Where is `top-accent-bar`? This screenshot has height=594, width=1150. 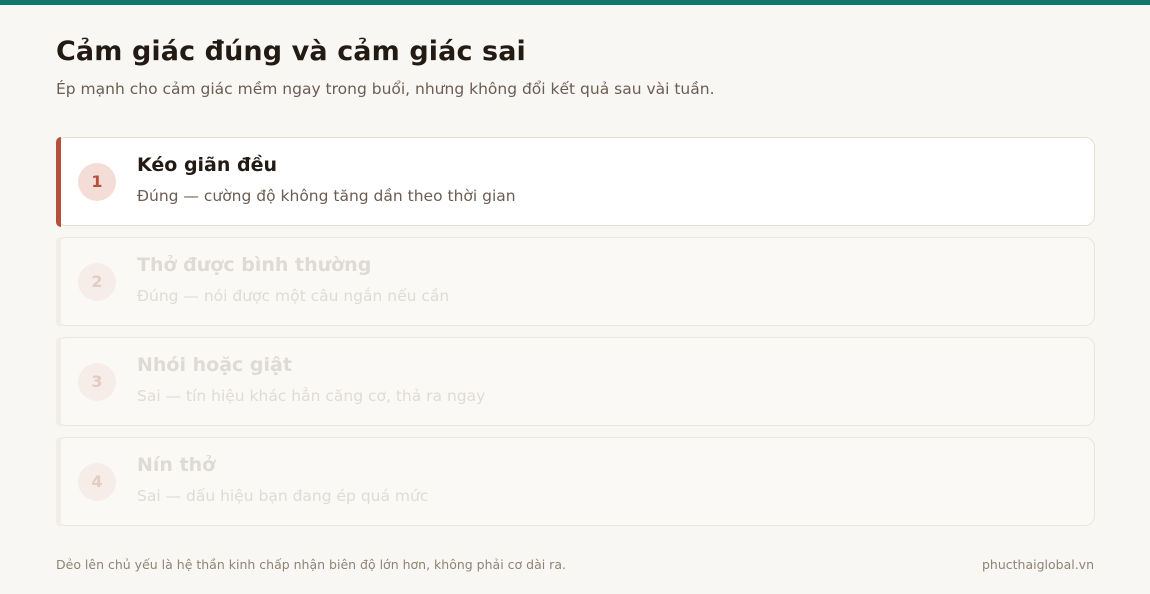
top-accent-bar is located at coordinates (575, 2).